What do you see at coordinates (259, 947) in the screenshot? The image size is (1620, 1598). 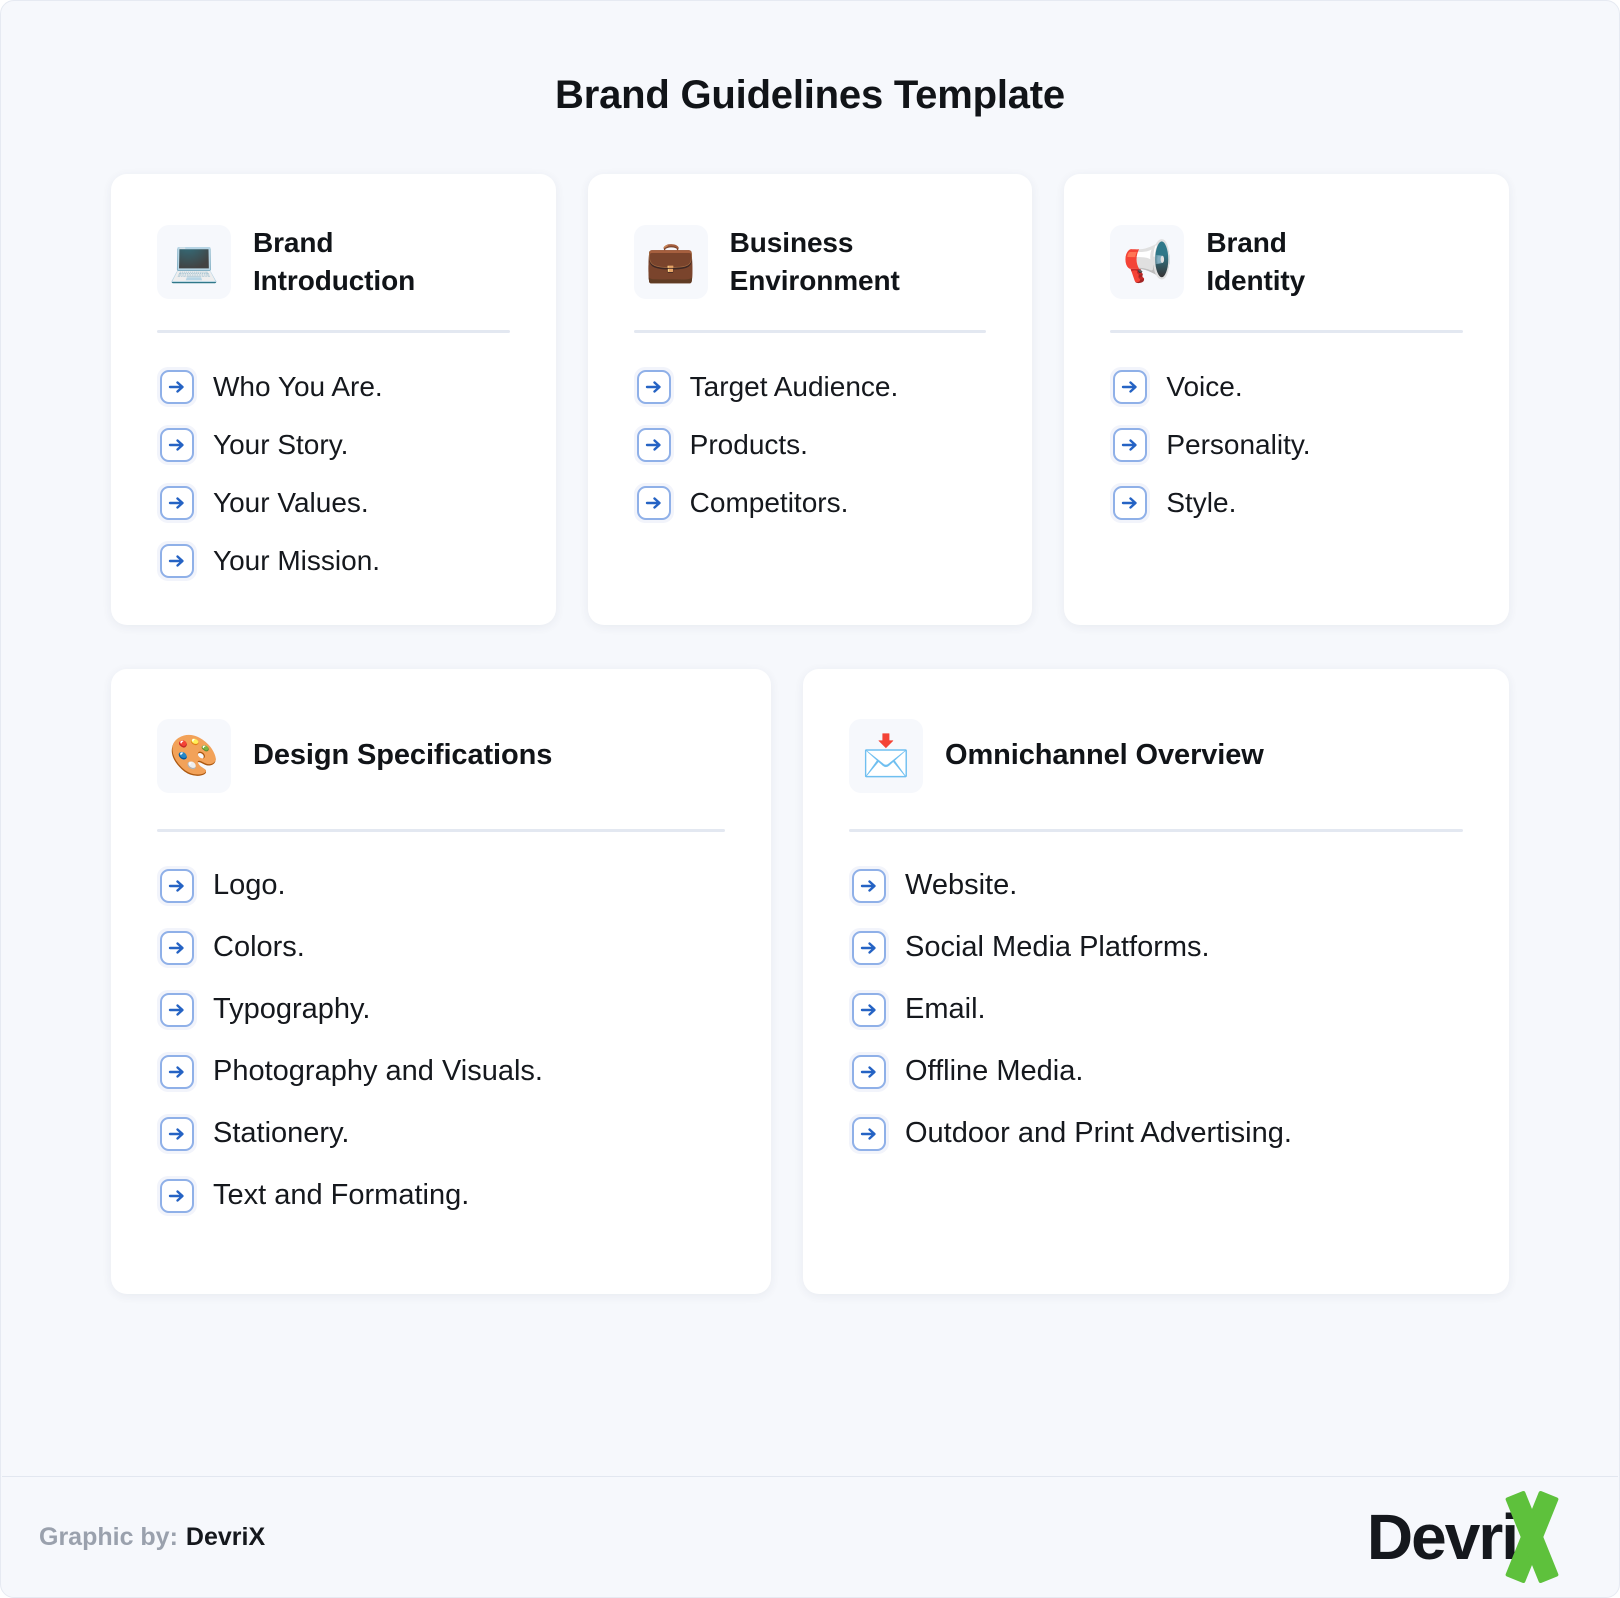 I see `list-item-label: Colors.` at bounding box center [259, 947].